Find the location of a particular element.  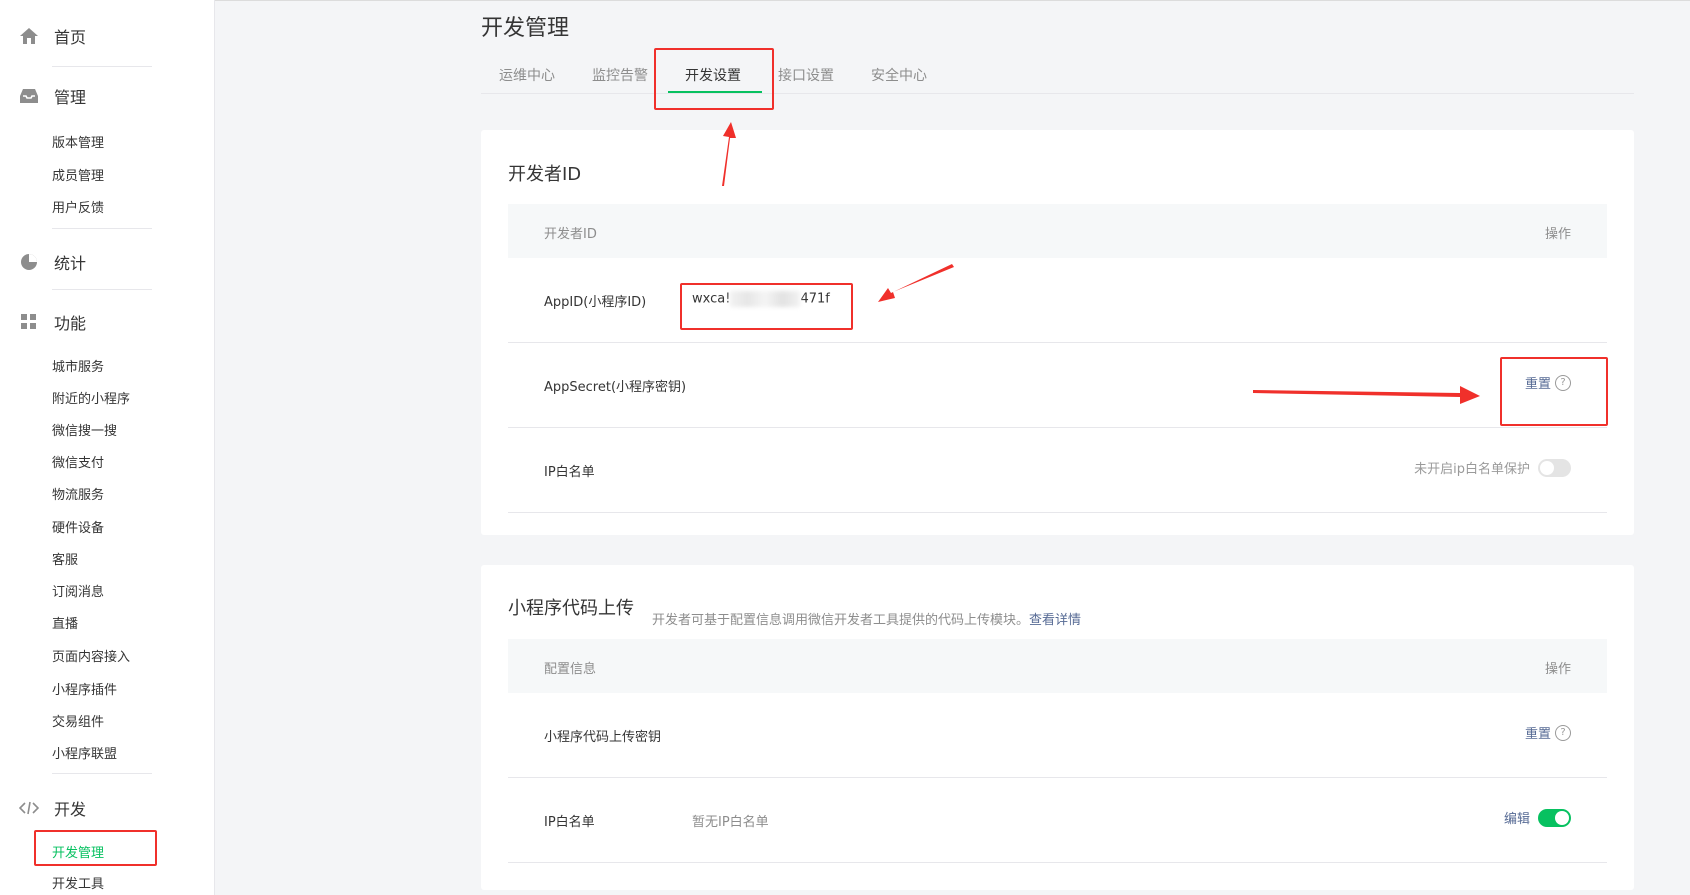

annotation-arrows is located at coordinates (1101, 263).